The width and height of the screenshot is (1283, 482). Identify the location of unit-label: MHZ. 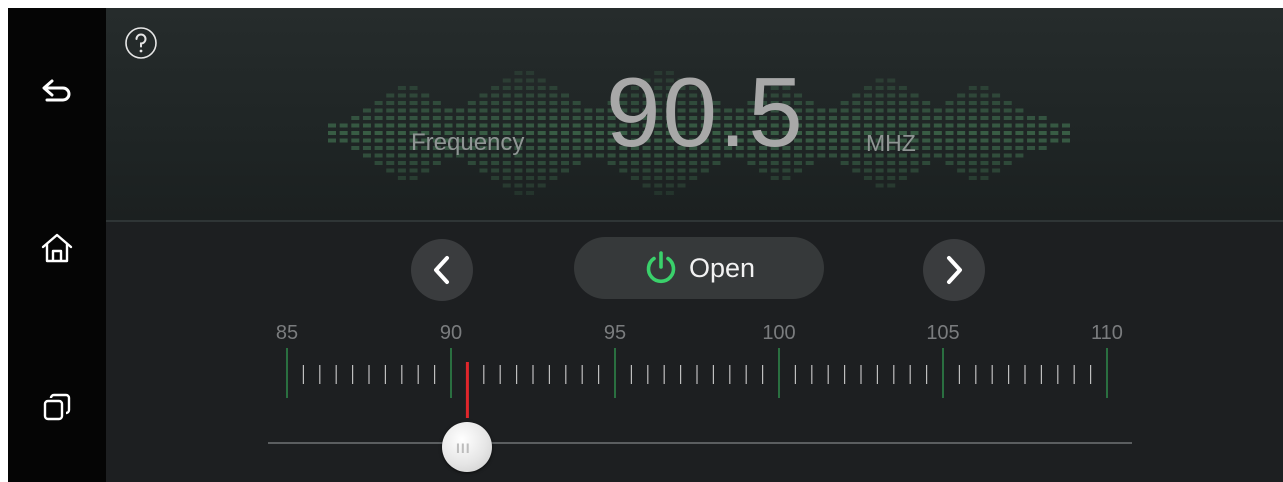
(891, 143).